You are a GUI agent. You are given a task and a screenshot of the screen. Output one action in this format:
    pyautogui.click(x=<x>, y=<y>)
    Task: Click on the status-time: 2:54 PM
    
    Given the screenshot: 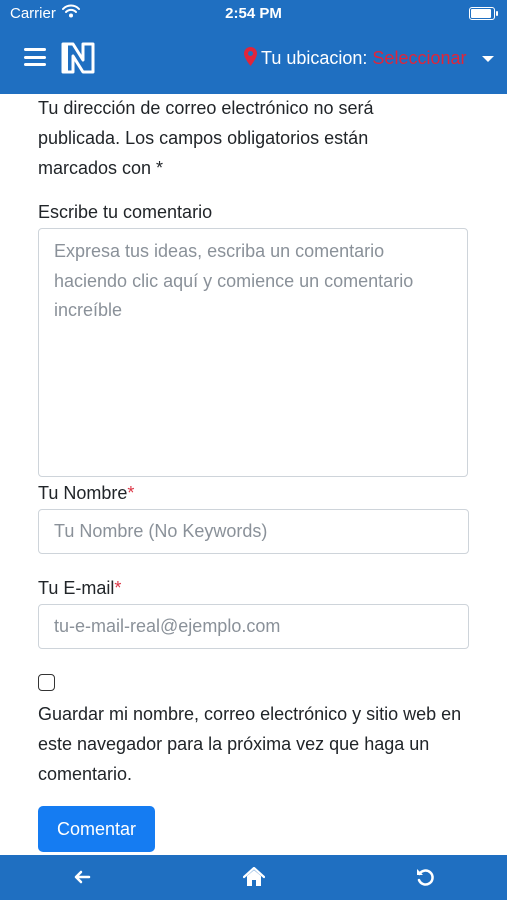 What is the action you would take?
    pyautogui.click(x=253, y=13)
    